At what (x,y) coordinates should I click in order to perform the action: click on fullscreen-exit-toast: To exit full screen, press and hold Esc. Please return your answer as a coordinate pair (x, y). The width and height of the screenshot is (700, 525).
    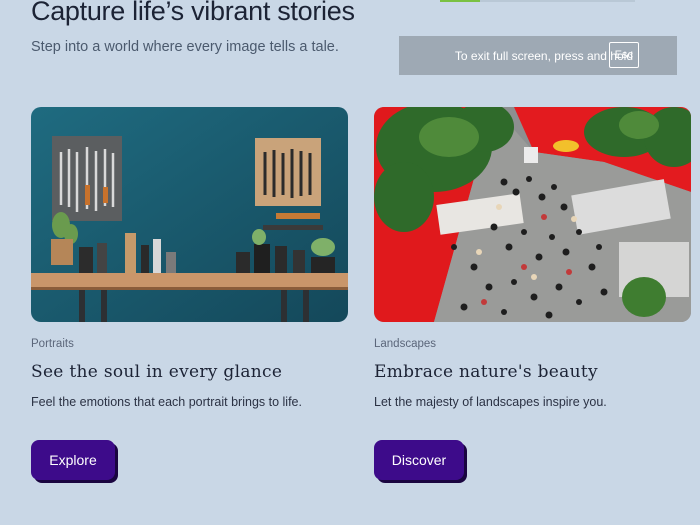
    Looking at the image, I should click on (538, 55).